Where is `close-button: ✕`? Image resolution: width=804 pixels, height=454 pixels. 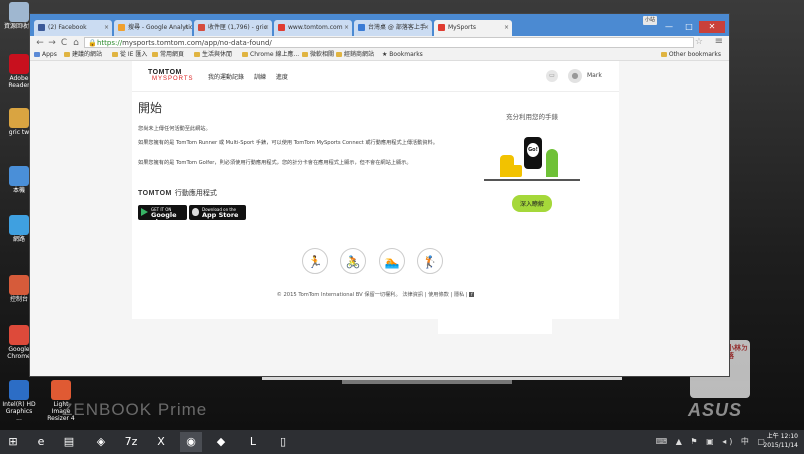 close-button: ✕ is located at coordinates (712, 27).